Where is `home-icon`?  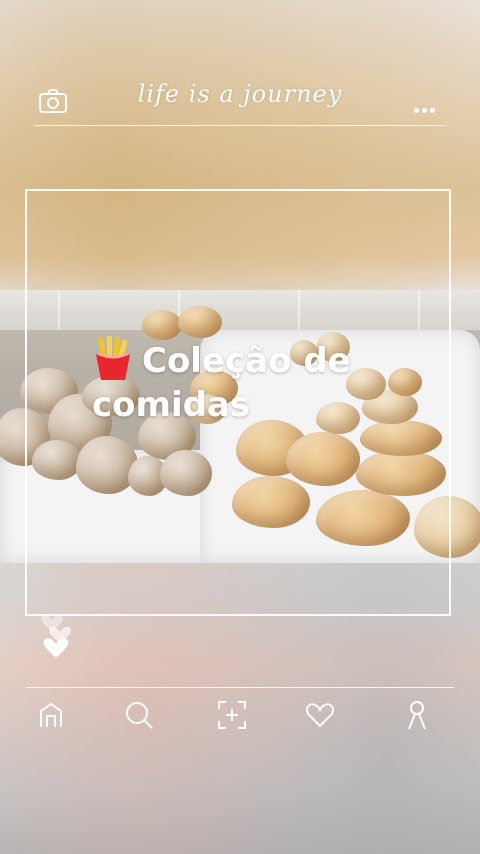 home-icon is located at coordinates (51, 715).